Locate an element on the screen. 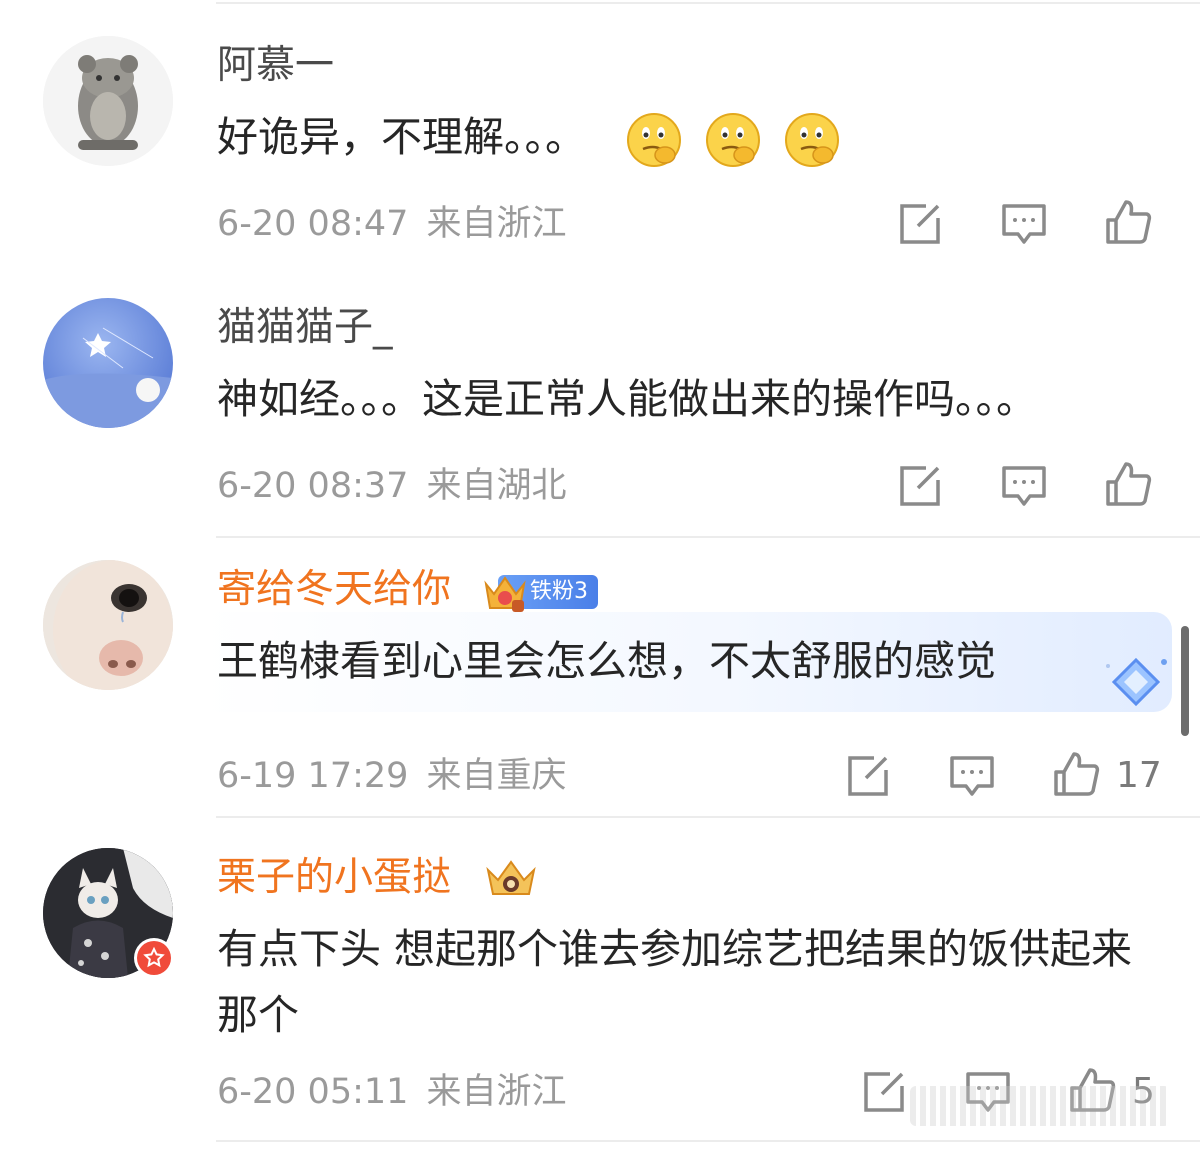 The image size is (1200, 1152). diamond-decoration-icon is located at coordinates (1135, 682).